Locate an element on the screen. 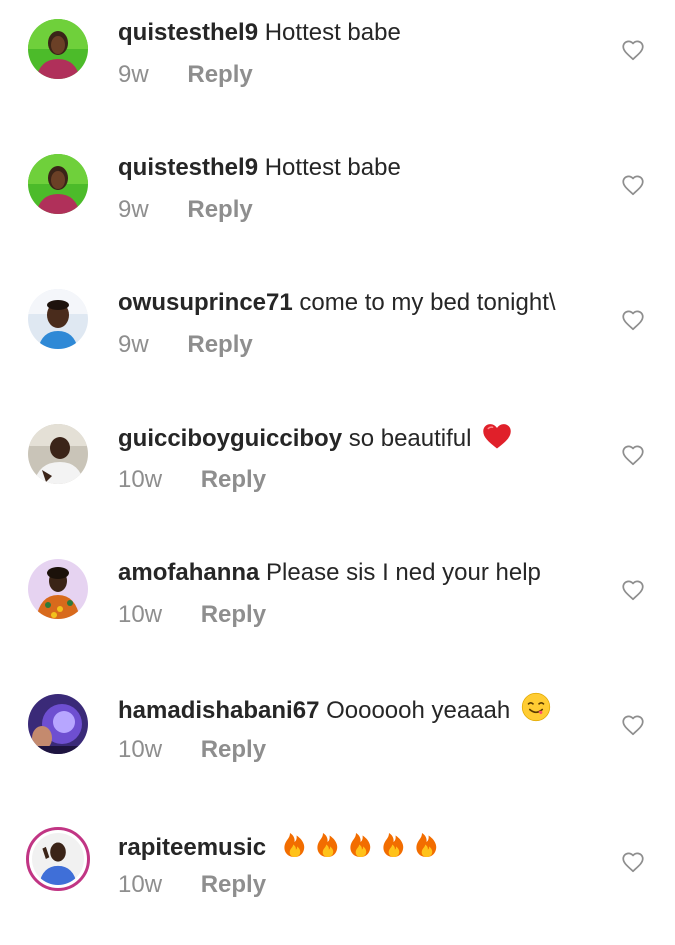 The width and height of the screenshot is (675, 945). comment-username: guicciboyguicciboy is located at coordinates (230, 438).